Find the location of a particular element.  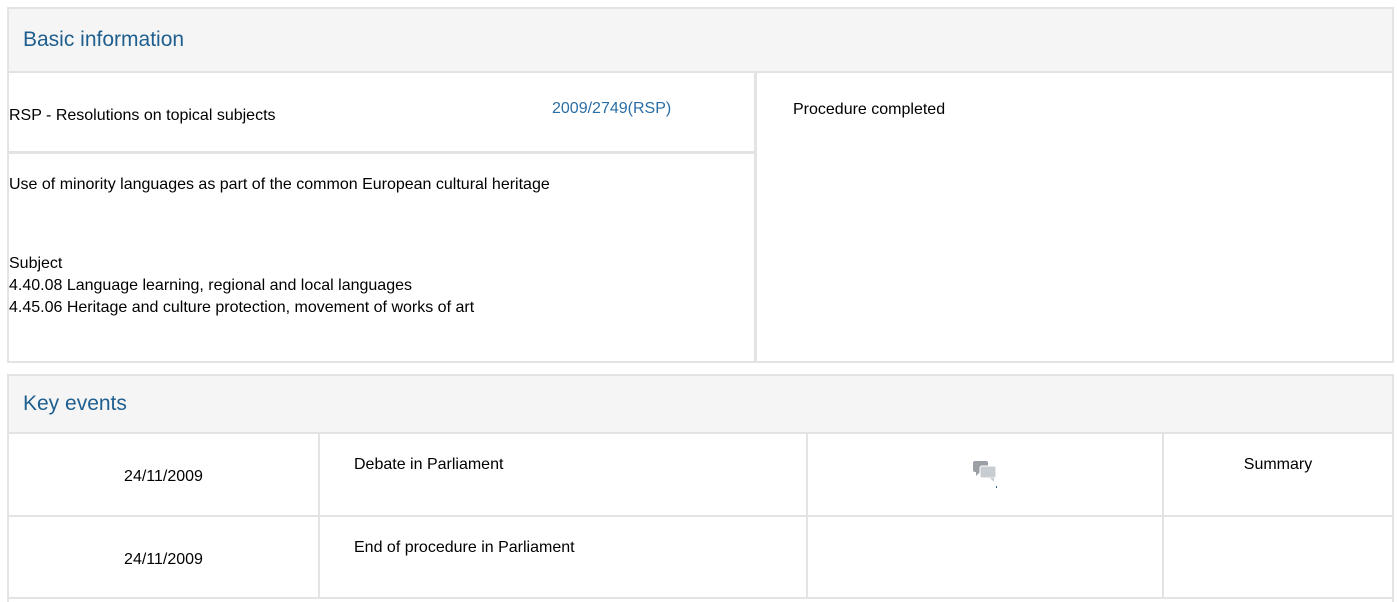

procedure-status: Procedure completed is located at coordinates (869, 109).